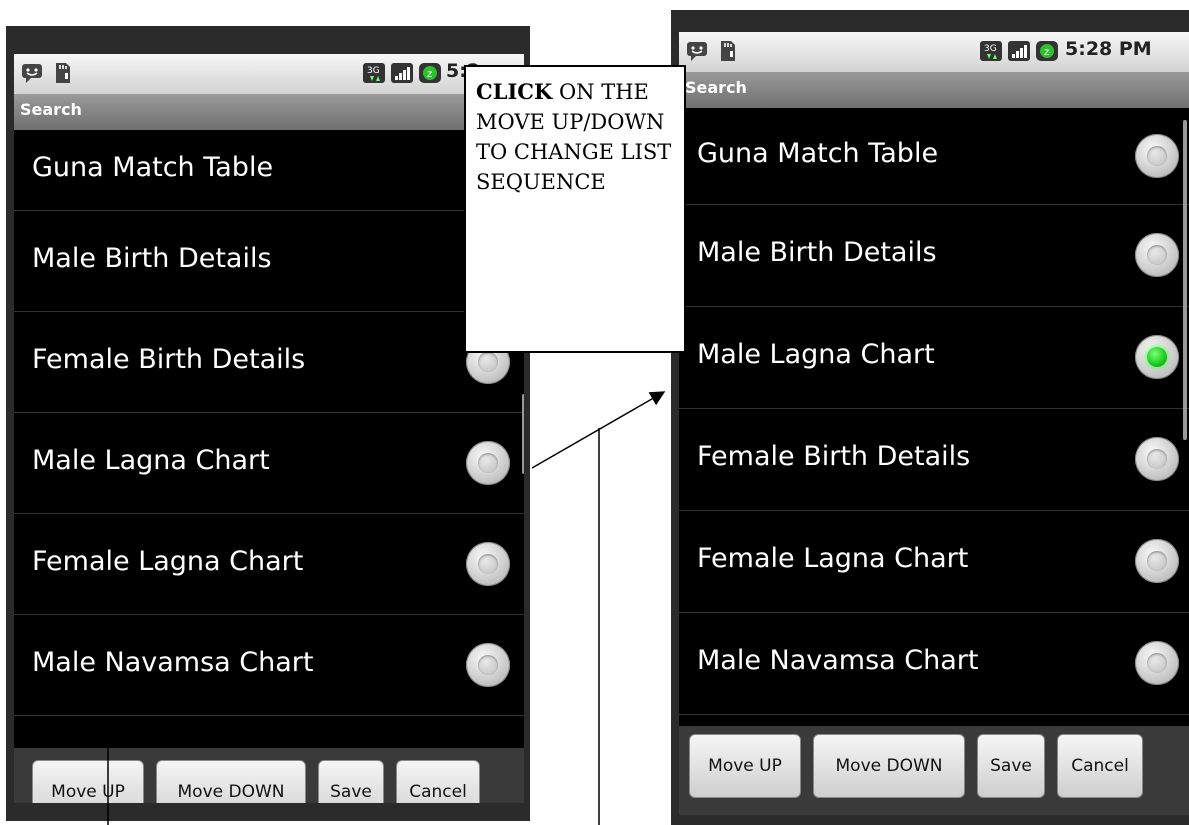  Describe the element at coordinates (598, 430) in the screenshot. I see `pointer-arrow` at that location.